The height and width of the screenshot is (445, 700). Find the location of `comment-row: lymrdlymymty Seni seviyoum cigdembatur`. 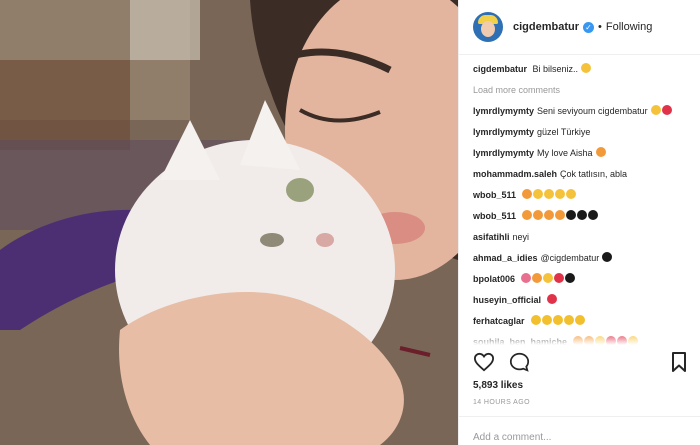

comment-row: lymrdlymymty Seni seviyoum cigdembatur is located at coordinates (583, 111).